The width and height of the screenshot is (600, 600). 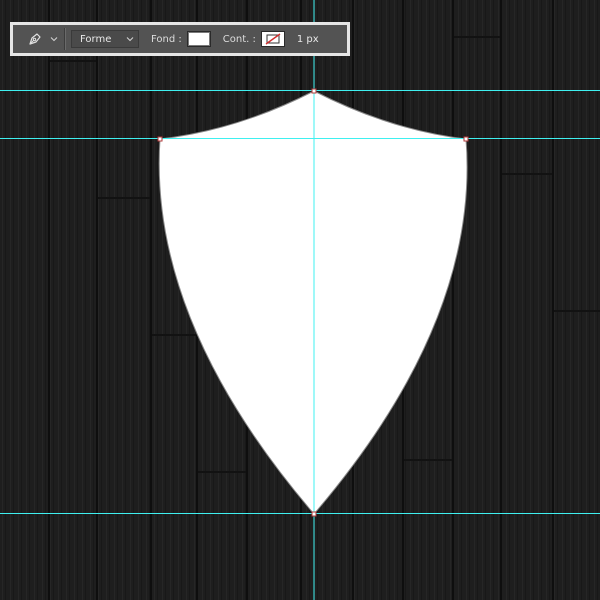 What do you see at coordinates (198, 39) in the screenshot?
I see `fill-color-swatch` at bounding box center [198, 39].